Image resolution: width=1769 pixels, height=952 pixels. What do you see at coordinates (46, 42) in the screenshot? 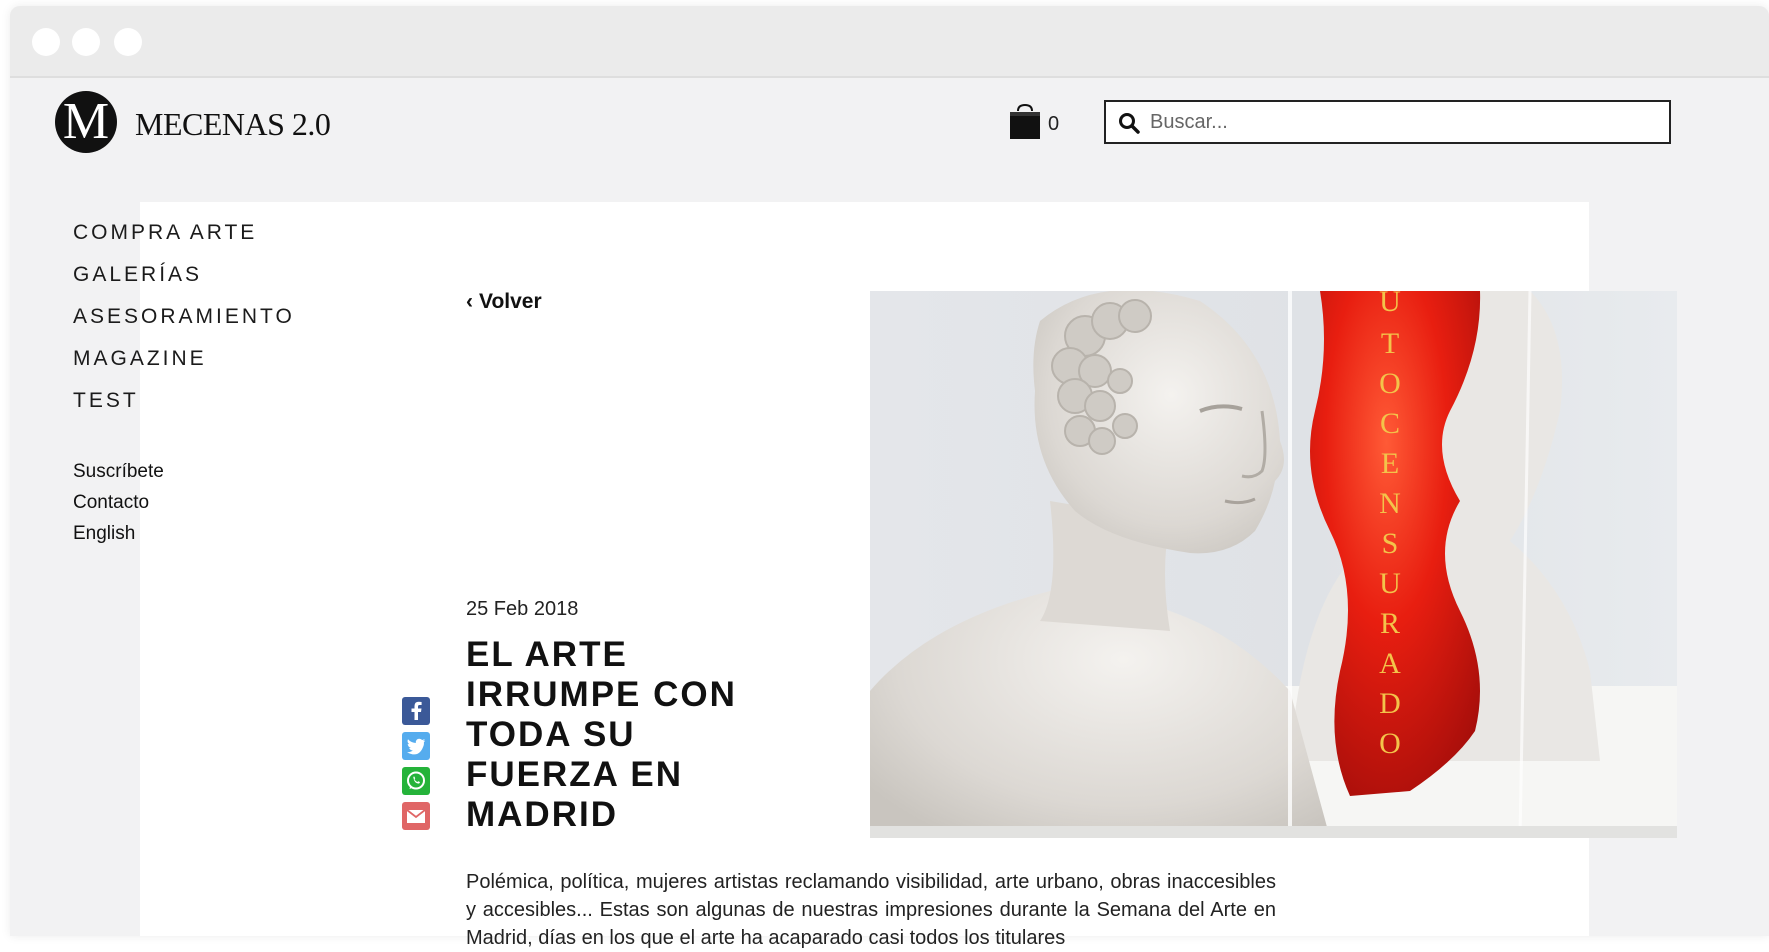
I see `window-close-dot` at bounding box center [46, 42].